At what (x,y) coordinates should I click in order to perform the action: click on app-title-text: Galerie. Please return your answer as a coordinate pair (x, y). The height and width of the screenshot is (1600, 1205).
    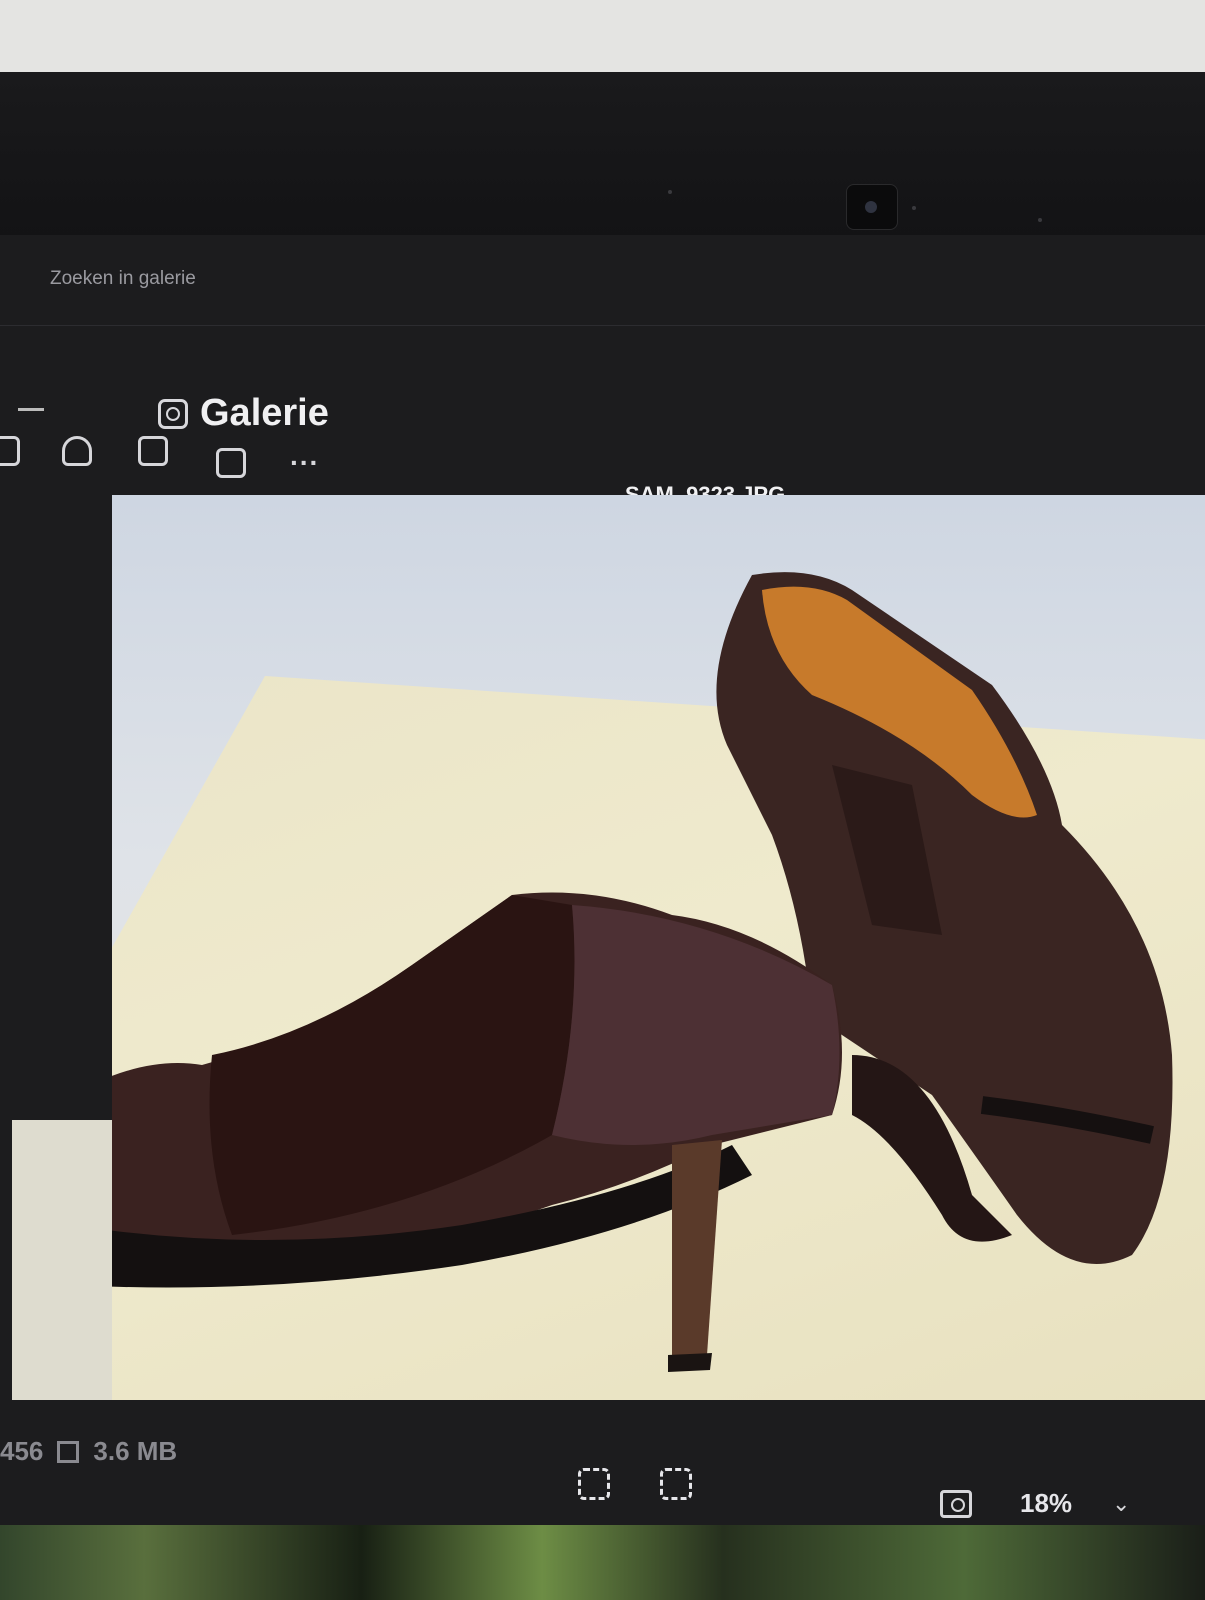
    Looking at the image, I should click on (264, 413).